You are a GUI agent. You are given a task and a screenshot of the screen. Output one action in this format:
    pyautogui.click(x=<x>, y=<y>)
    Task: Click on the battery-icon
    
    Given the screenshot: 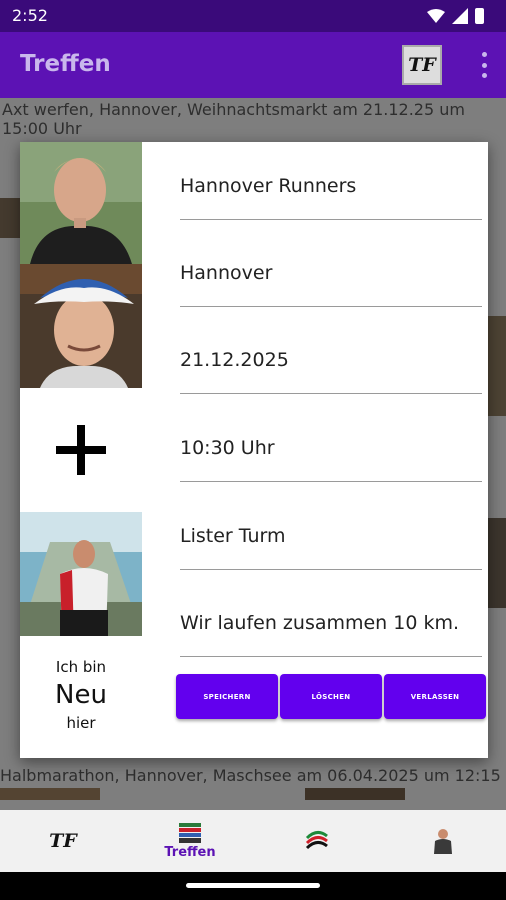 What is the action you would take?
    pyautogui.click(x=479, y=16)
    